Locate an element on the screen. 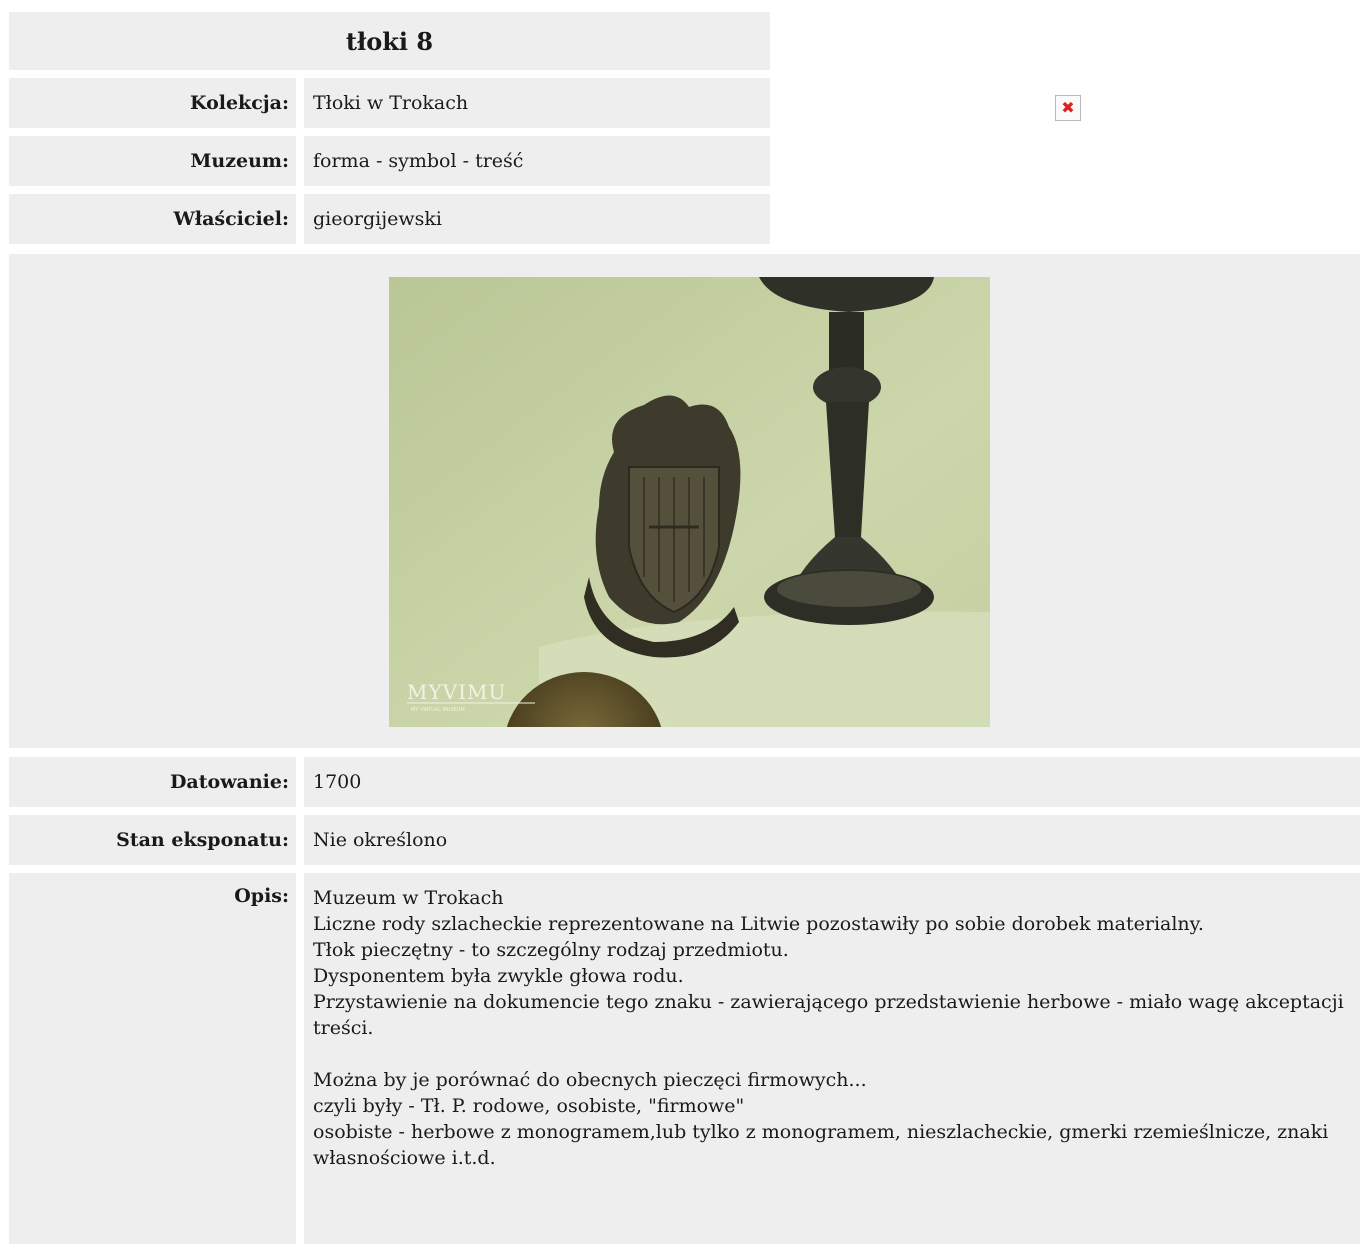 Image resolution: width=1360 pixels, height=1252 pixels. page-title: tłoki 8 is located at coordinates (389, 41).